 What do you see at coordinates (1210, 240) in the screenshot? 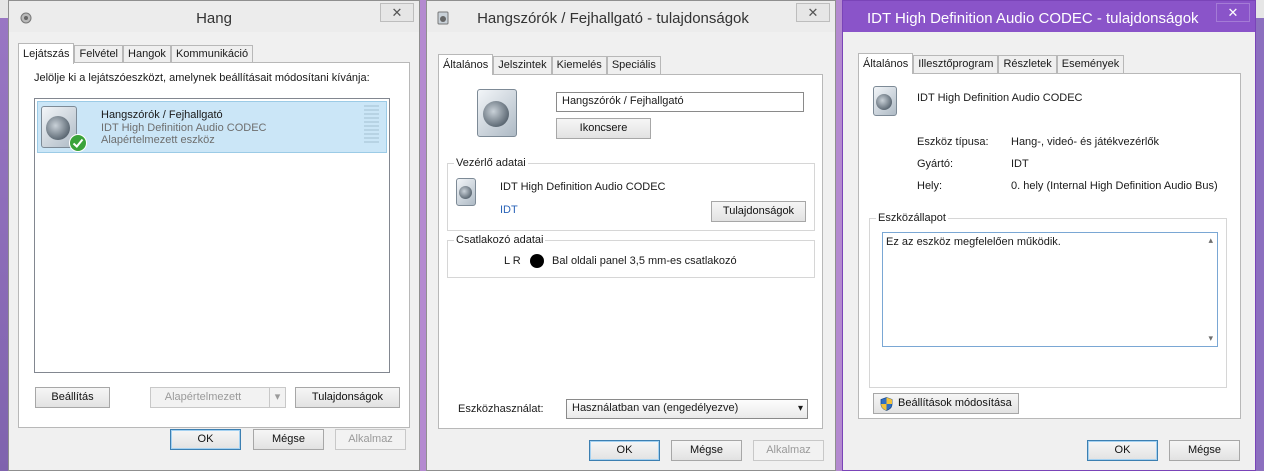
I see `scroll-up-icon: ▴` at bounding box center [1210, 240].